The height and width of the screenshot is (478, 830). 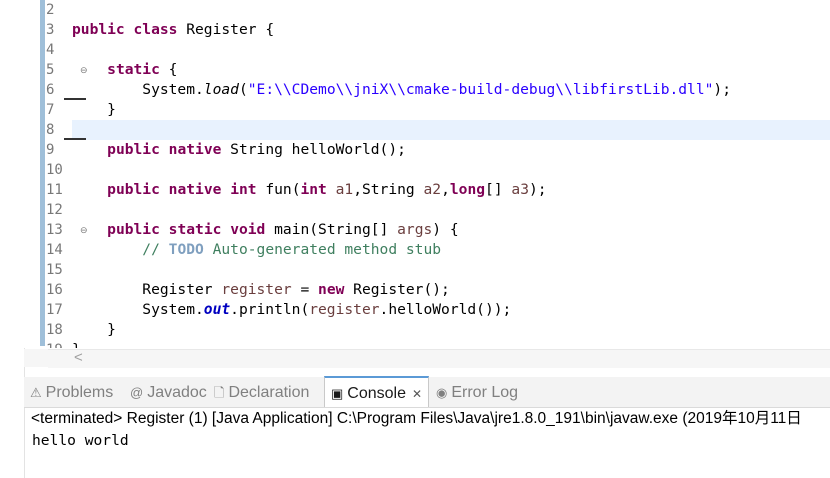 What do you see at coordinates (79, 392) in the screenshot?
I see `tab-label: Problems` at bounding box center [79, 392].